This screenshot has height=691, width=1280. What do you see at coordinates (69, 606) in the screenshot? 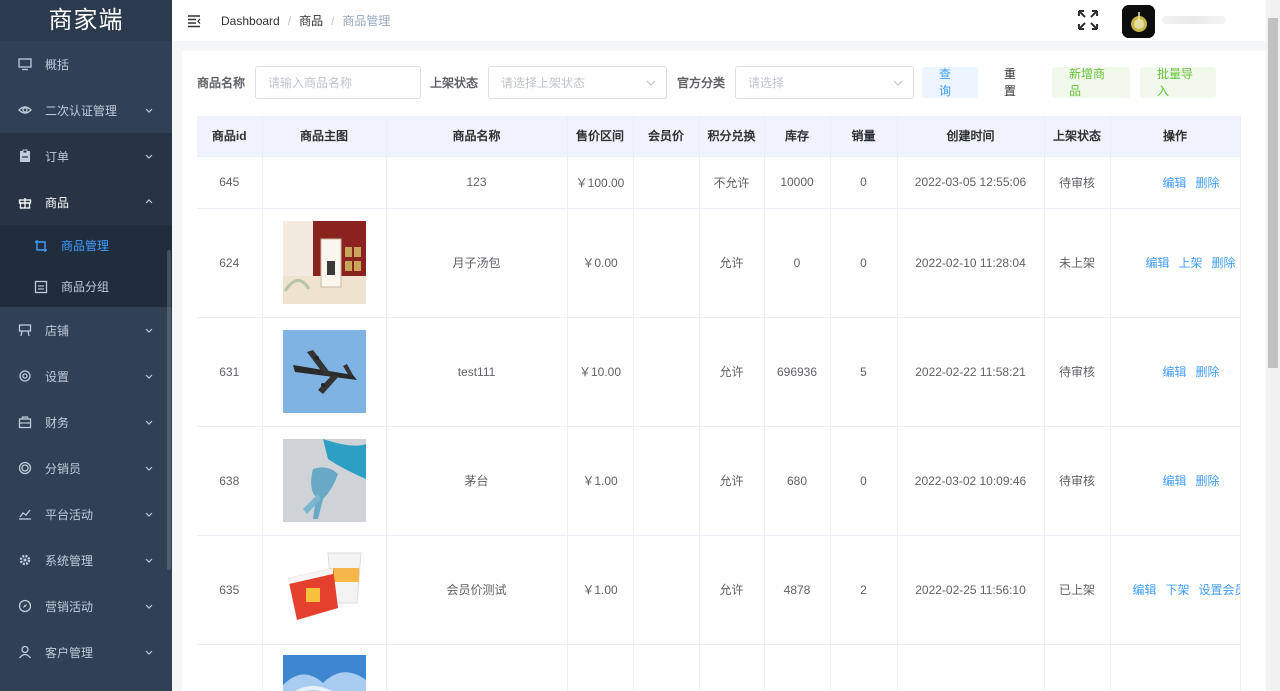
I see `sidebar-item-label: 营销活动` at bounding box center [69, 606].